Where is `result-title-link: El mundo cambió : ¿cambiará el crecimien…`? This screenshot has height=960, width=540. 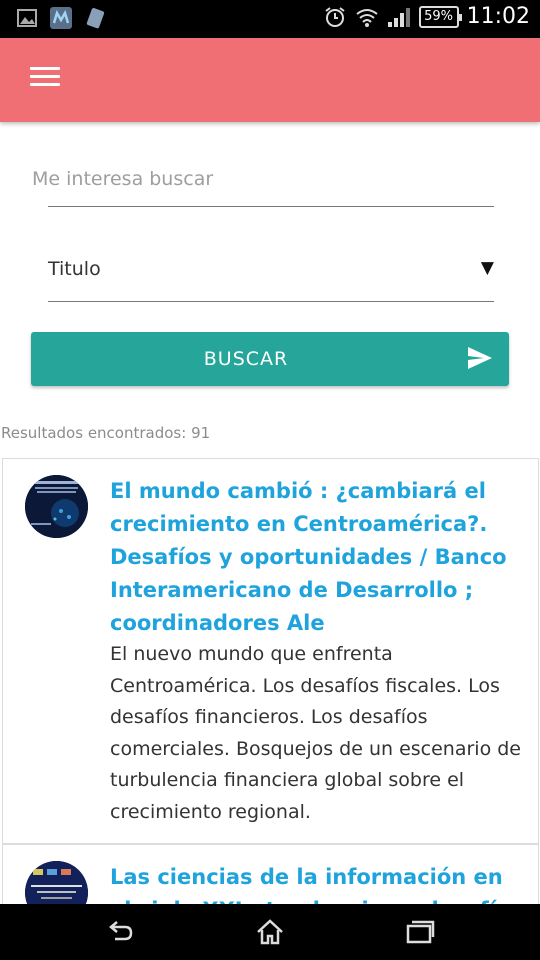 result-title-link: El mundo cambió : ¿cambiará el crecimien… is located at coordinates (320, 557).